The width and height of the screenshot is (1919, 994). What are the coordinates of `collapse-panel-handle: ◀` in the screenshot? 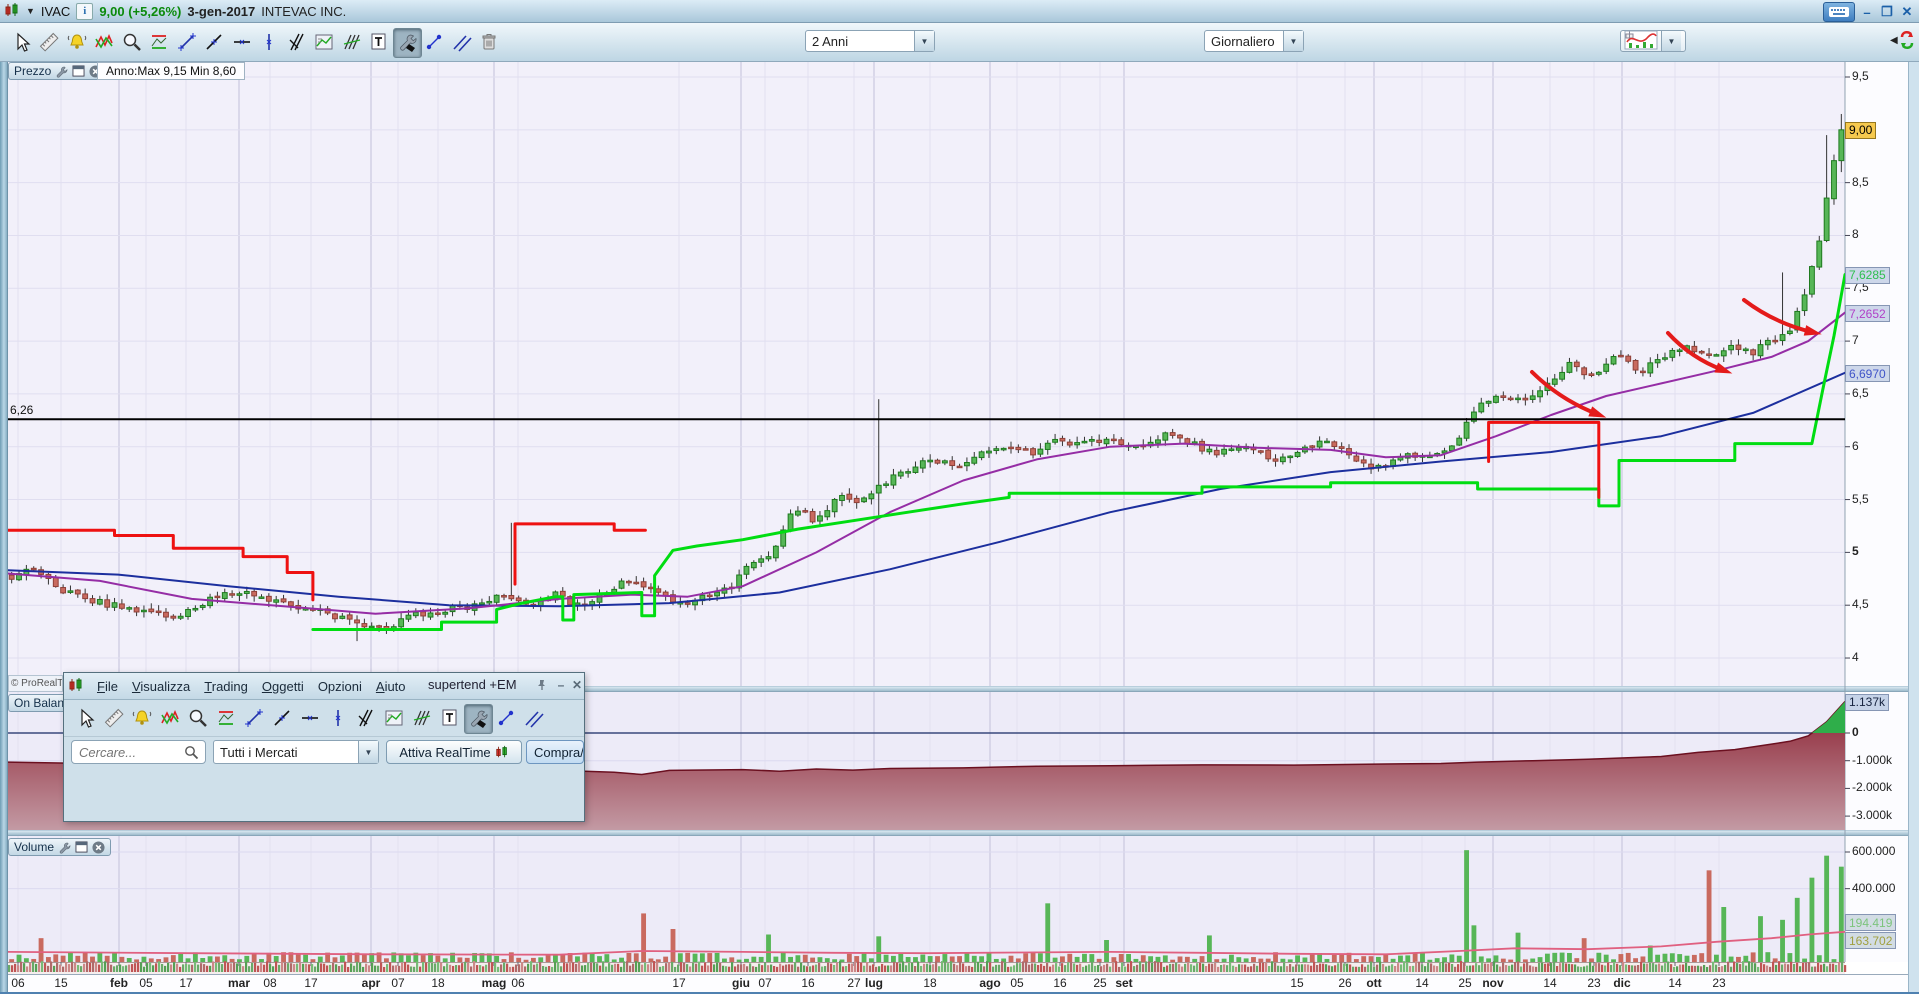 It's located at (1903, 40).